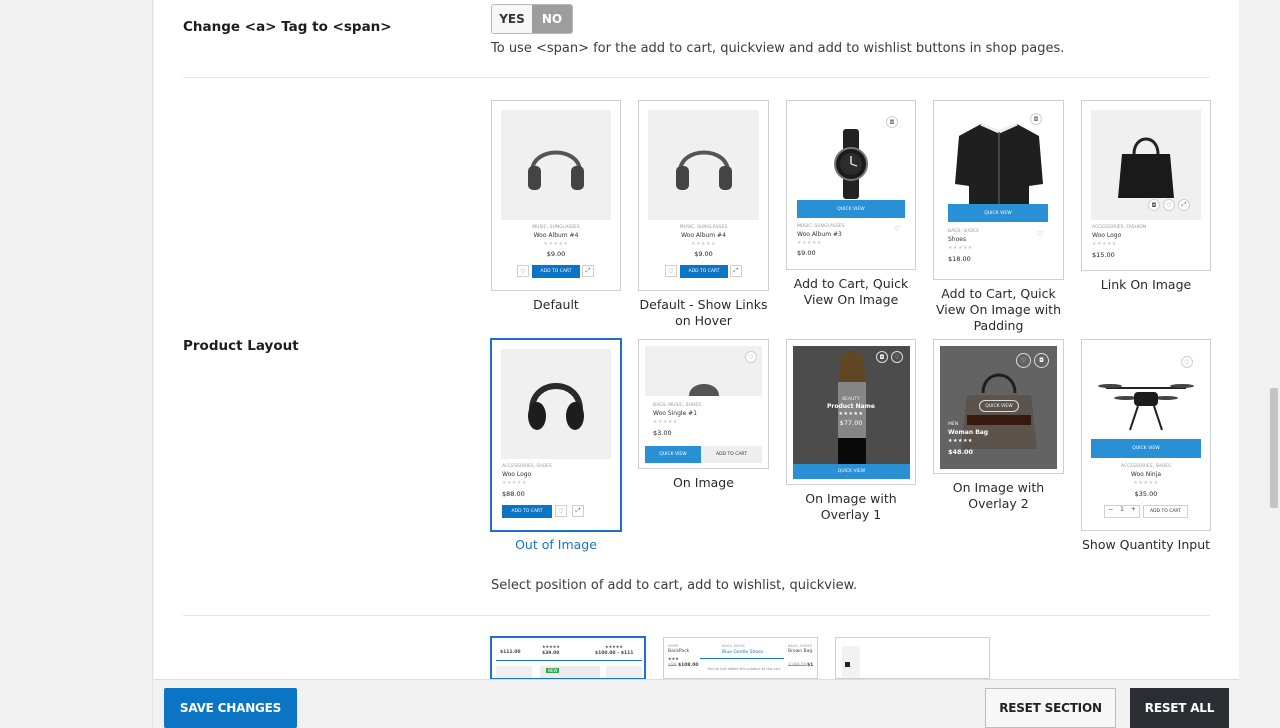 This screenshot has height=728, width=1280. Describe the element at coordinates (672, 665) in the screenshot. I see `mini-old-price: $99` at that location.